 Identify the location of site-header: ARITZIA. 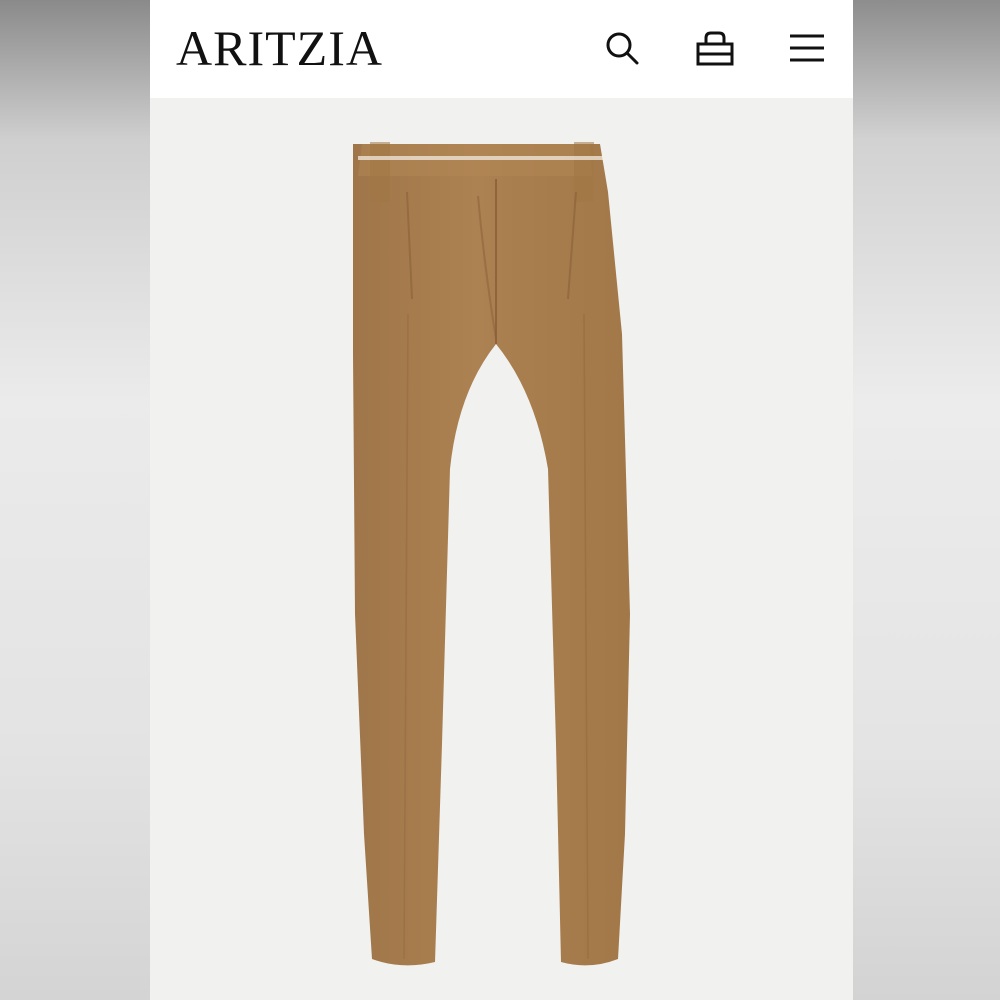
(501, 49).